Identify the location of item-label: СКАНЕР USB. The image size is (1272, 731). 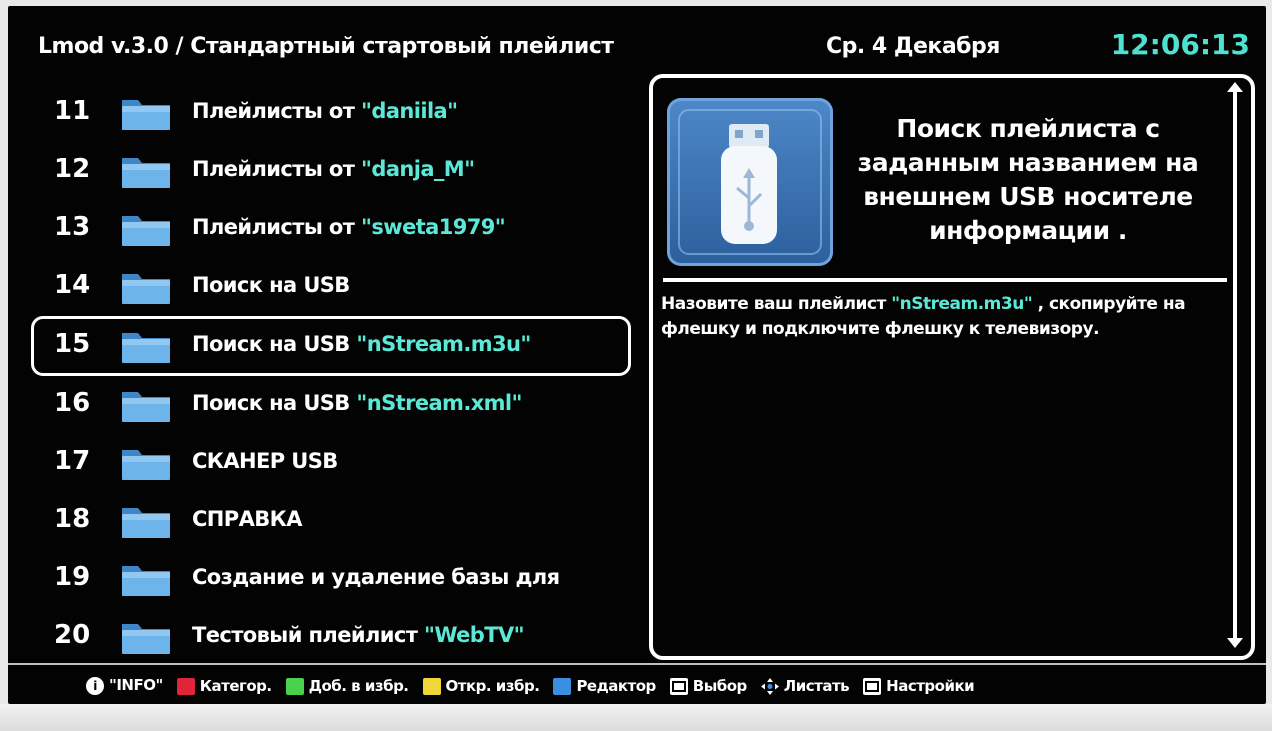
(265, 461).